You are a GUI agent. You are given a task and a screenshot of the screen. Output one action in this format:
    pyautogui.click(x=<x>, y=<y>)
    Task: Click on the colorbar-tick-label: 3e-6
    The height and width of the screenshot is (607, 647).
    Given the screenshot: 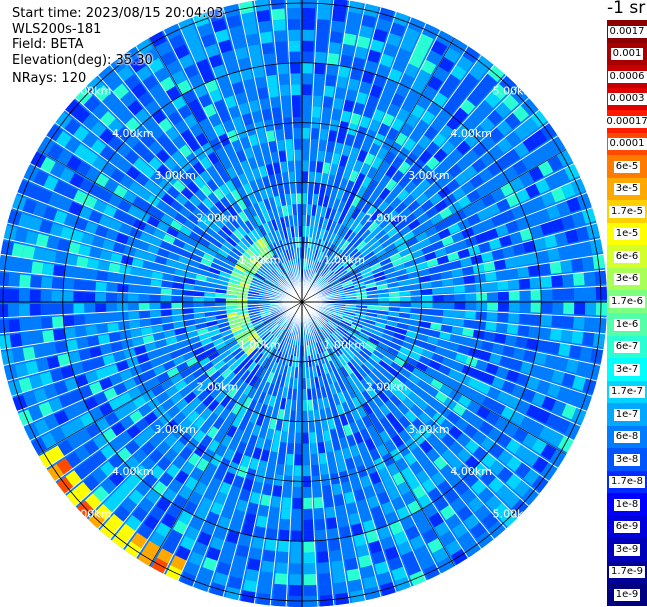 What is the action you would take?
    pyautogui.click(x=627, y=279)
    